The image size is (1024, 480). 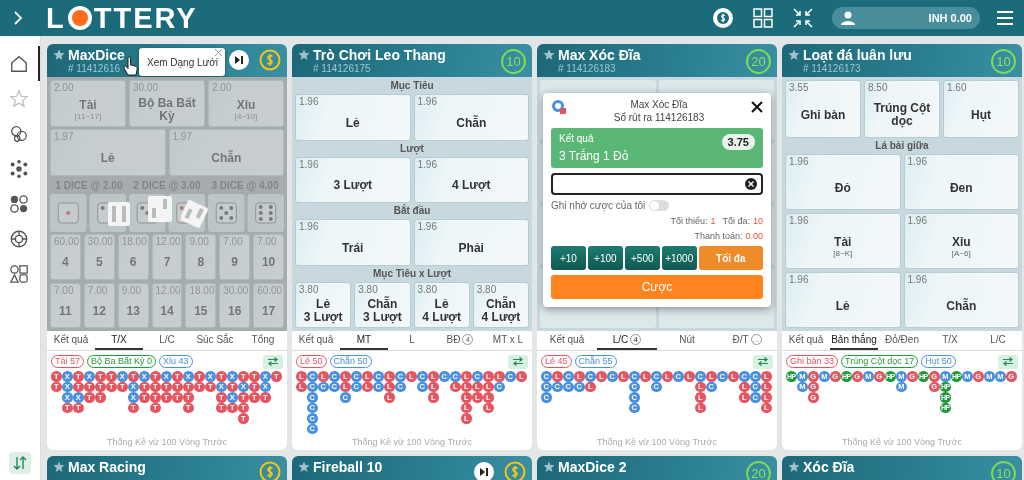 What do you see at coordinates (902, 340) in the screenshot?
I see `tab: Đỏ/Đen` at bounding box center [902, 340].